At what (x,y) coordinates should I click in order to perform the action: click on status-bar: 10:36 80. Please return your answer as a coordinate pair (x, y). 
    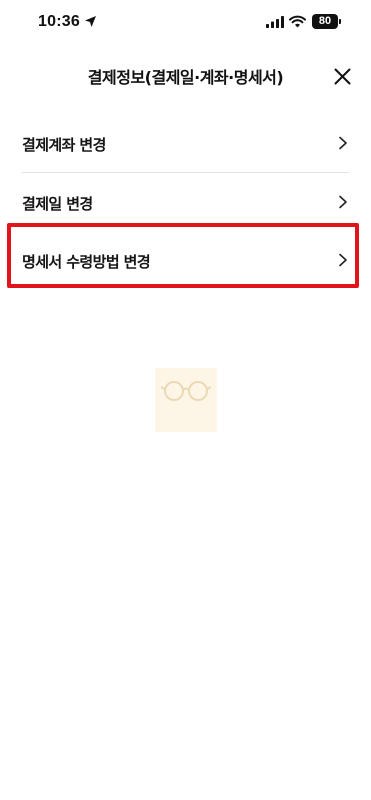
    Looking at the image, I should click on (185, 22).